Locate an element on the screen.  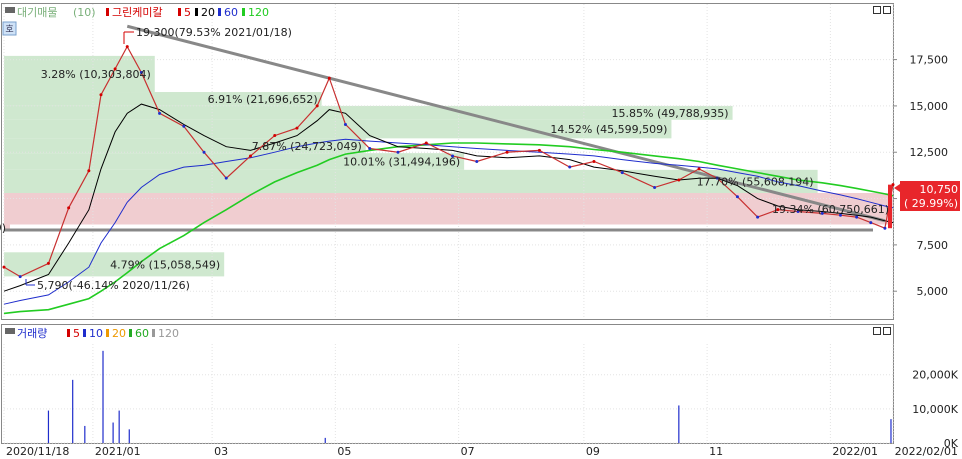
volume-profile-label: 4.79% (15,058,549) is located at coordinates (165, 264).